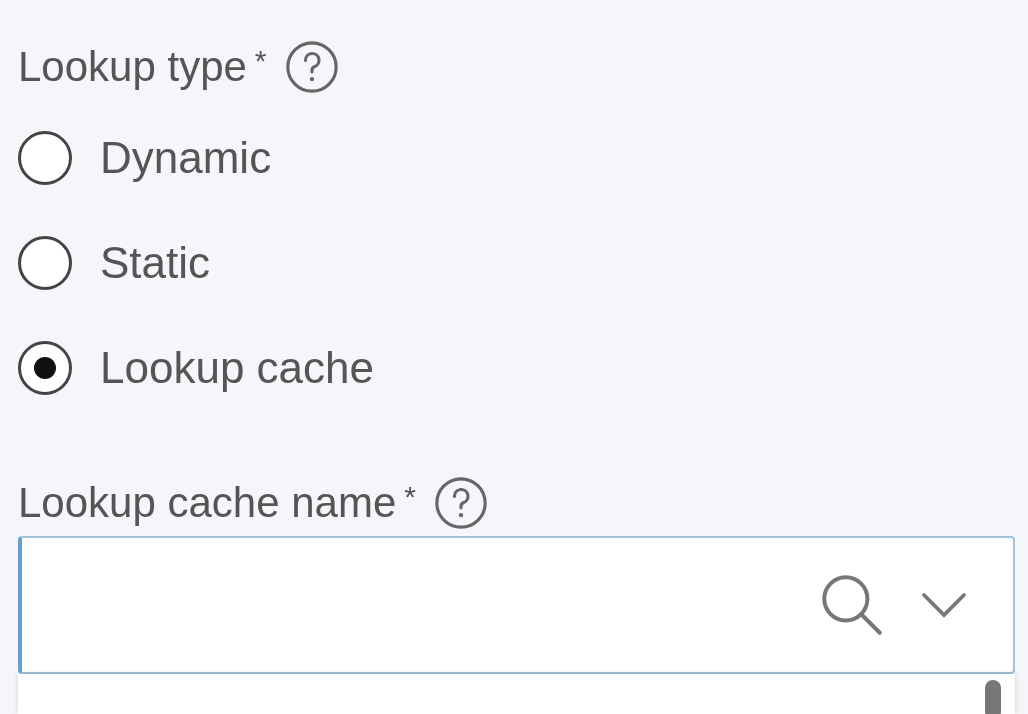 The width and height of the screenshot is (1028, 714). I want to click on field-label: Lookup cache name *, so click(217, 503).